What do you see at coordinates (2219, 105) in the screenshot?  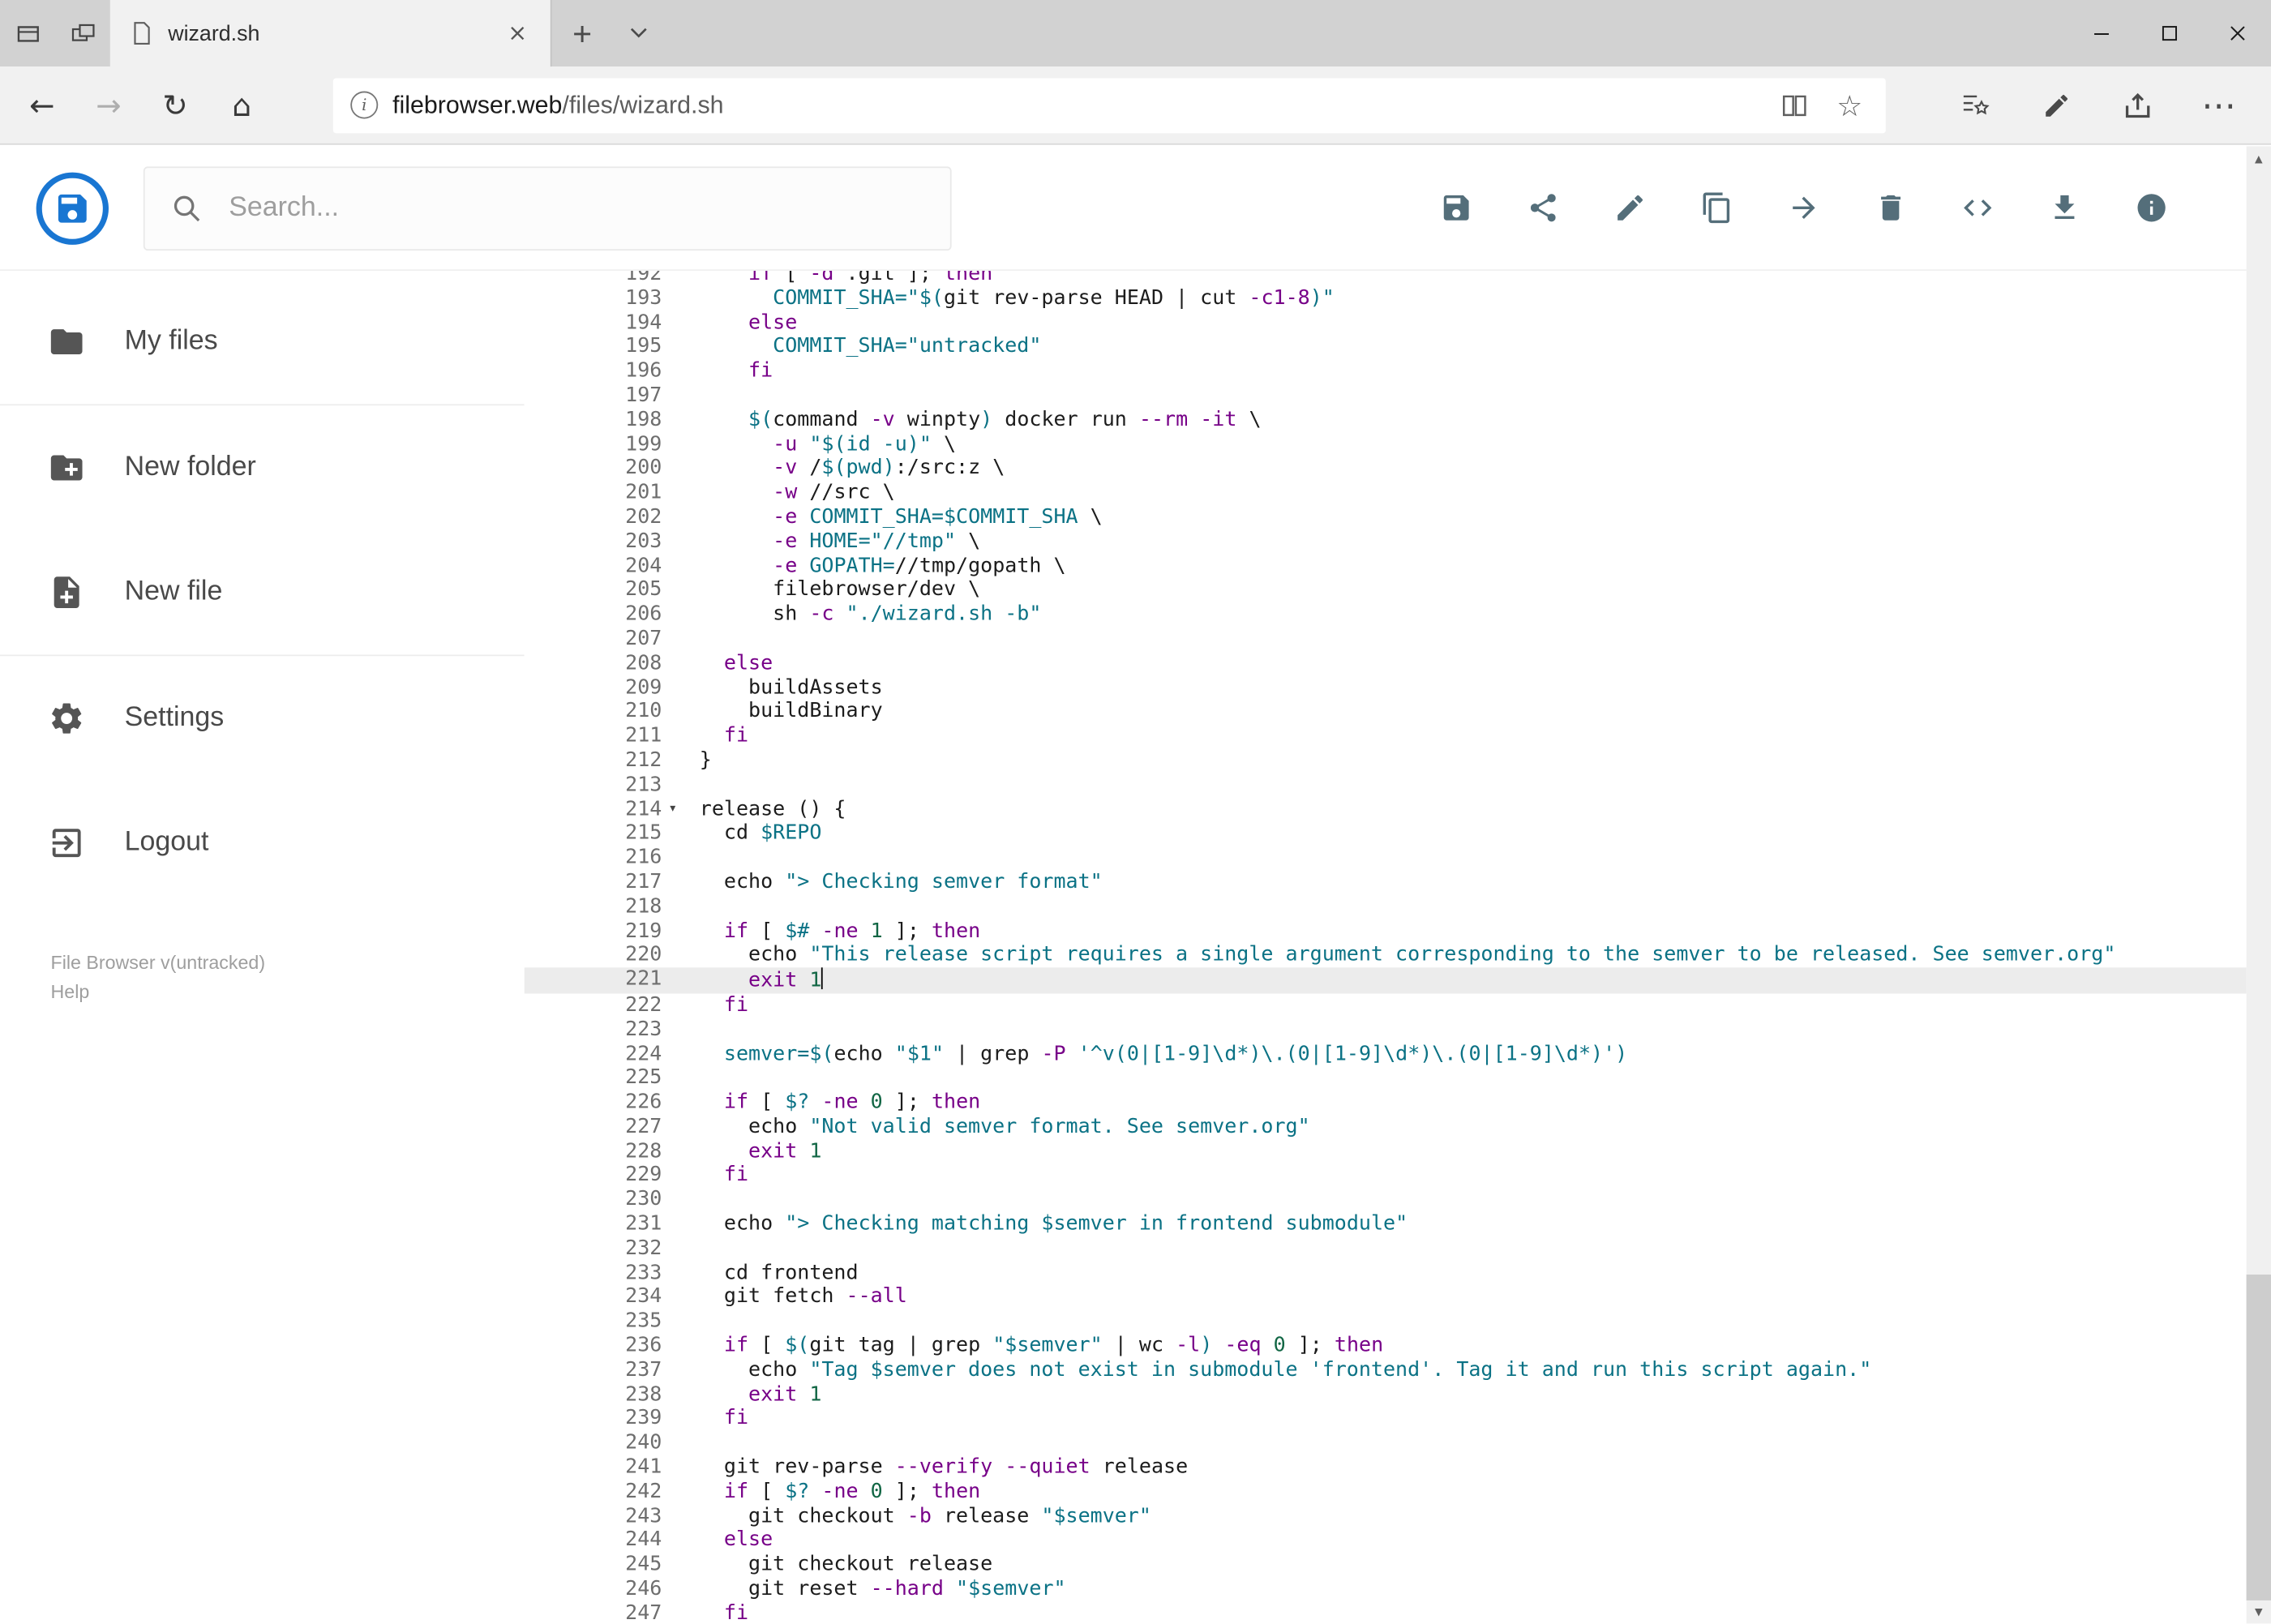 I see `more-actions-button: ⋯` at bounding box center [2219, 105].